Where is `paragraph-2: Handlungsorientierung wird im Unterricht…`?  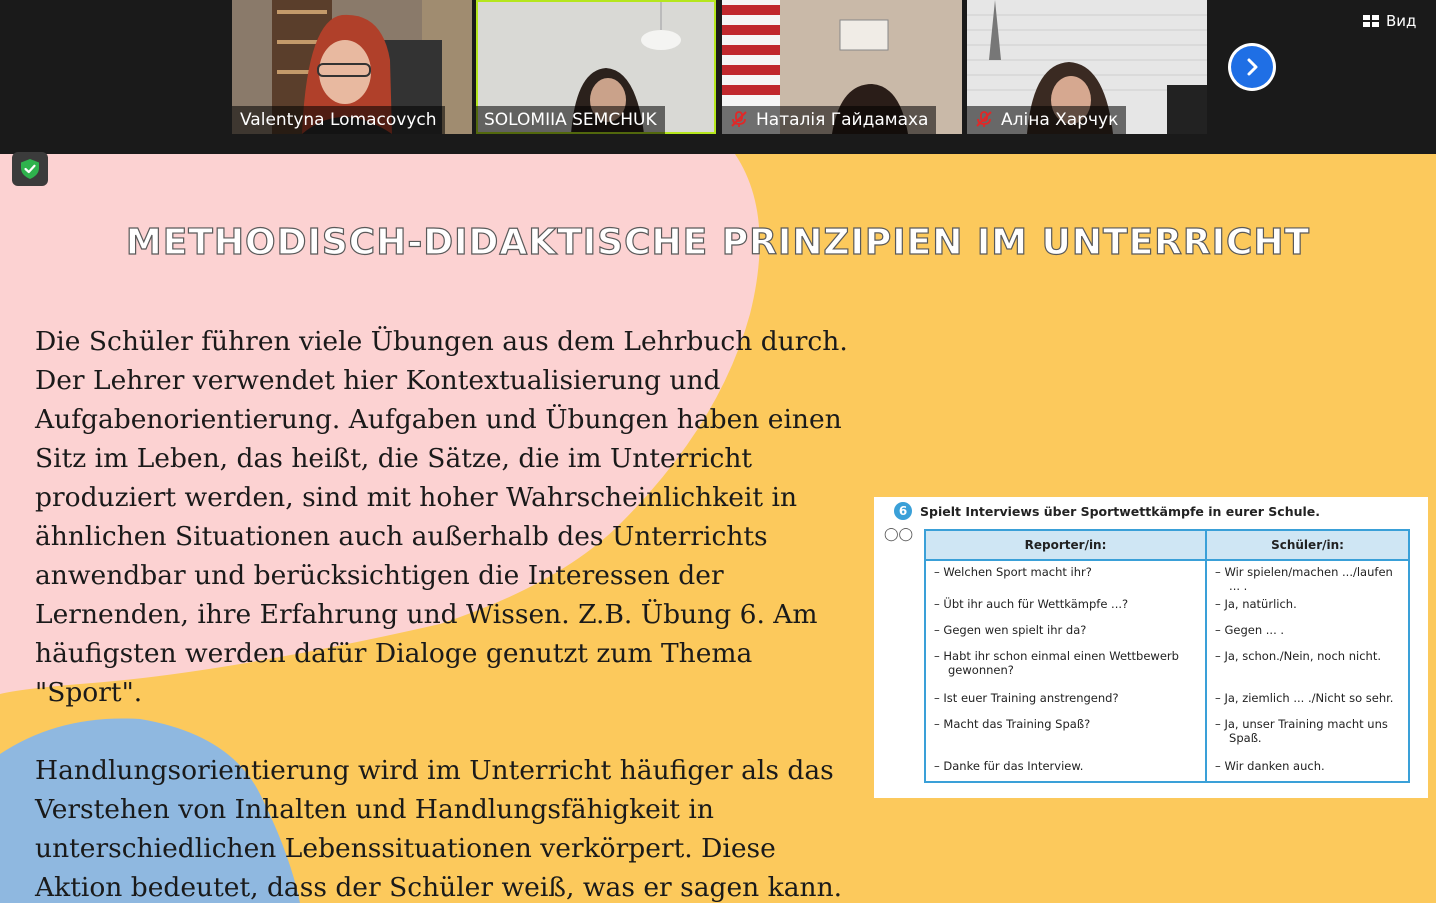
paragraph-2: Handlungsorientierung wird im Unterricht… is located at coordinates (439, 829).